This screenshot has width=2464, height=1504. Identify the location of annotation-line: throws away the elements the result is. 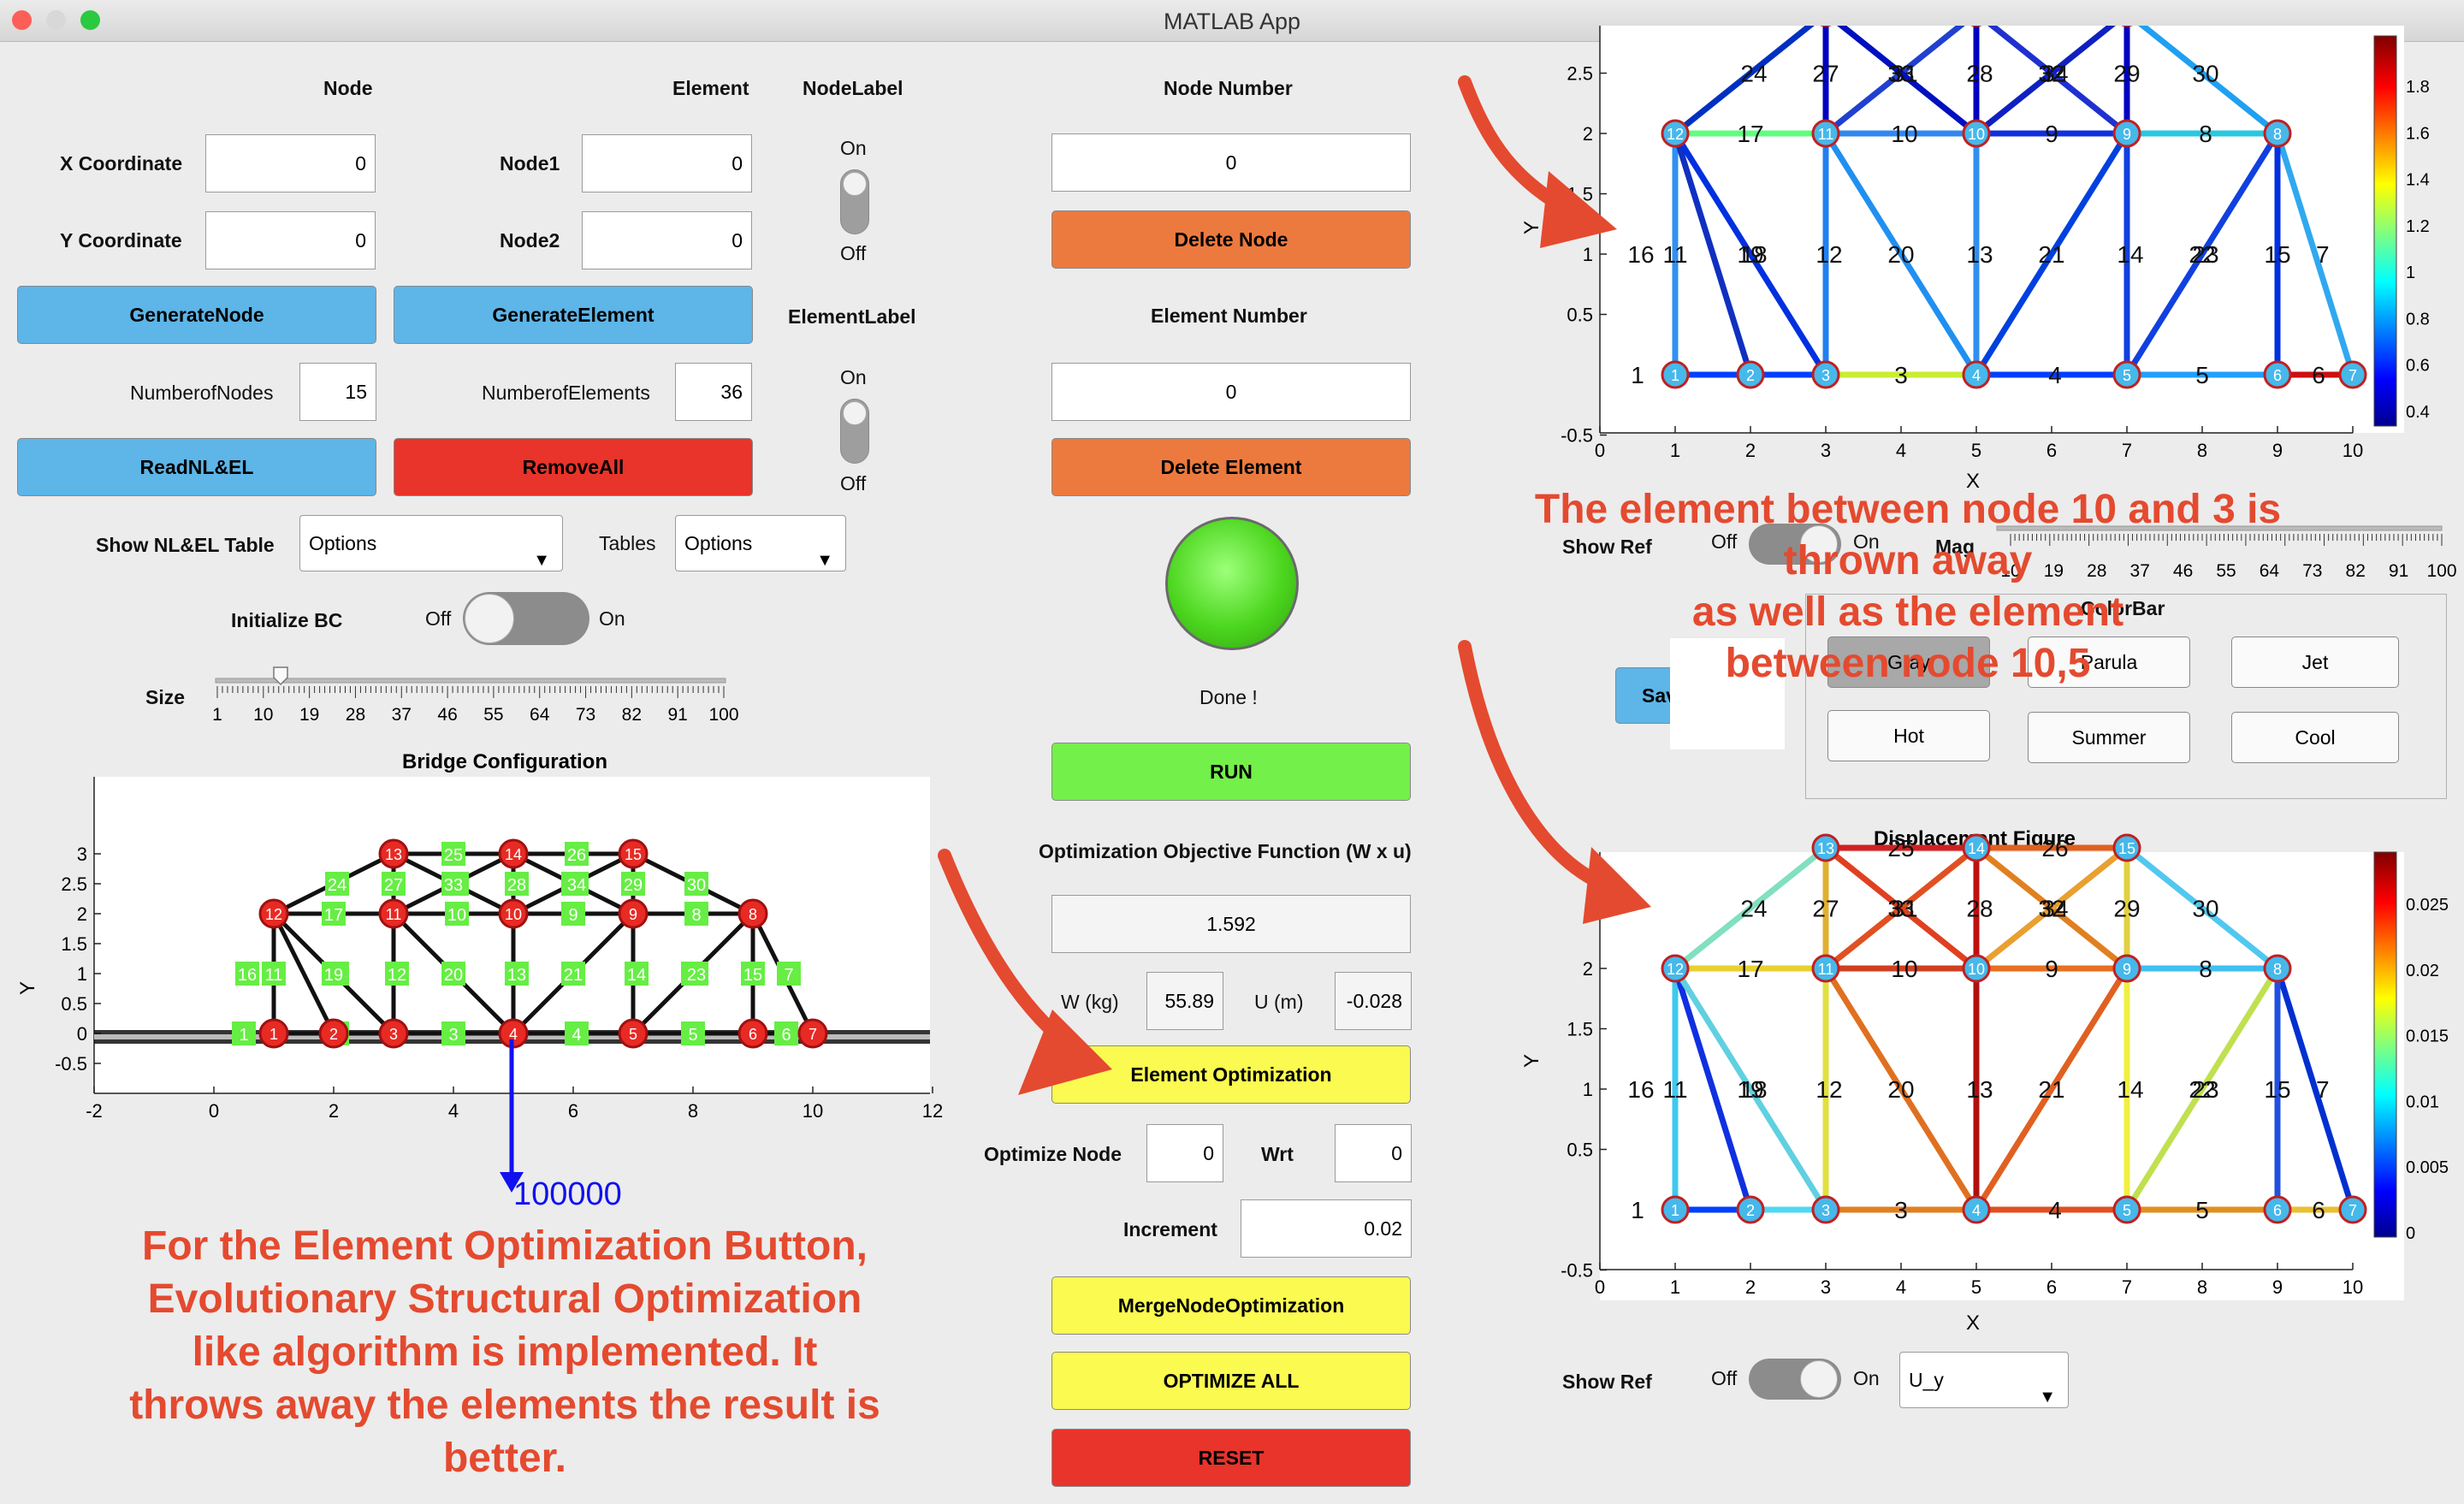
(504, 1405).